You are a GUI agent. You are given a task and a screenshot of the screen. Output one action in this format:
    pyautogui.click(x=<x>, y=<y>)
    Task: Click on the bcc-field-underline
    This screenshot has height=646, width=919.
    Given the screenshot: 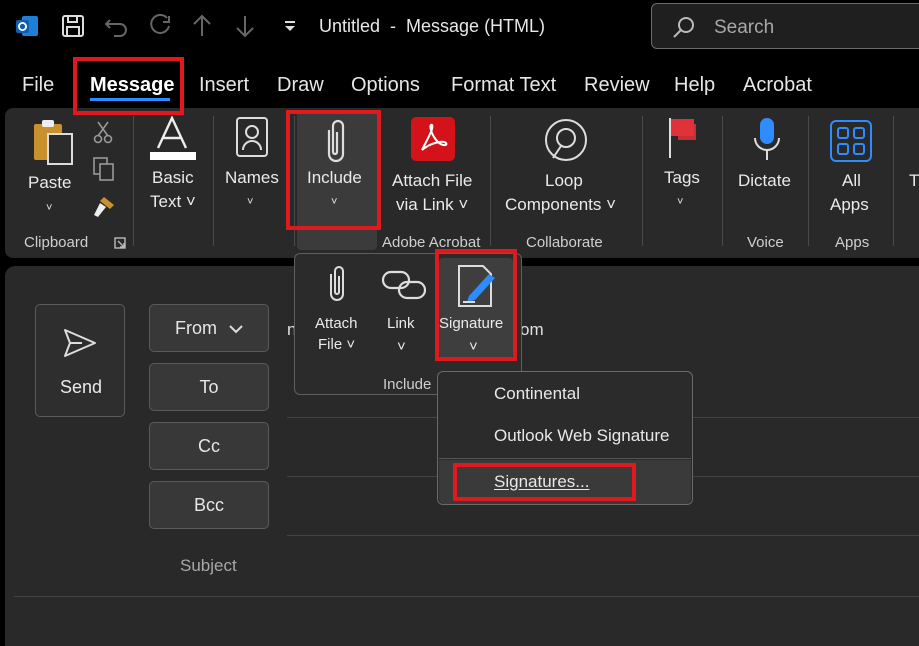 What is the action you would take?
    pyautogui.click(x=603, y=535)
    